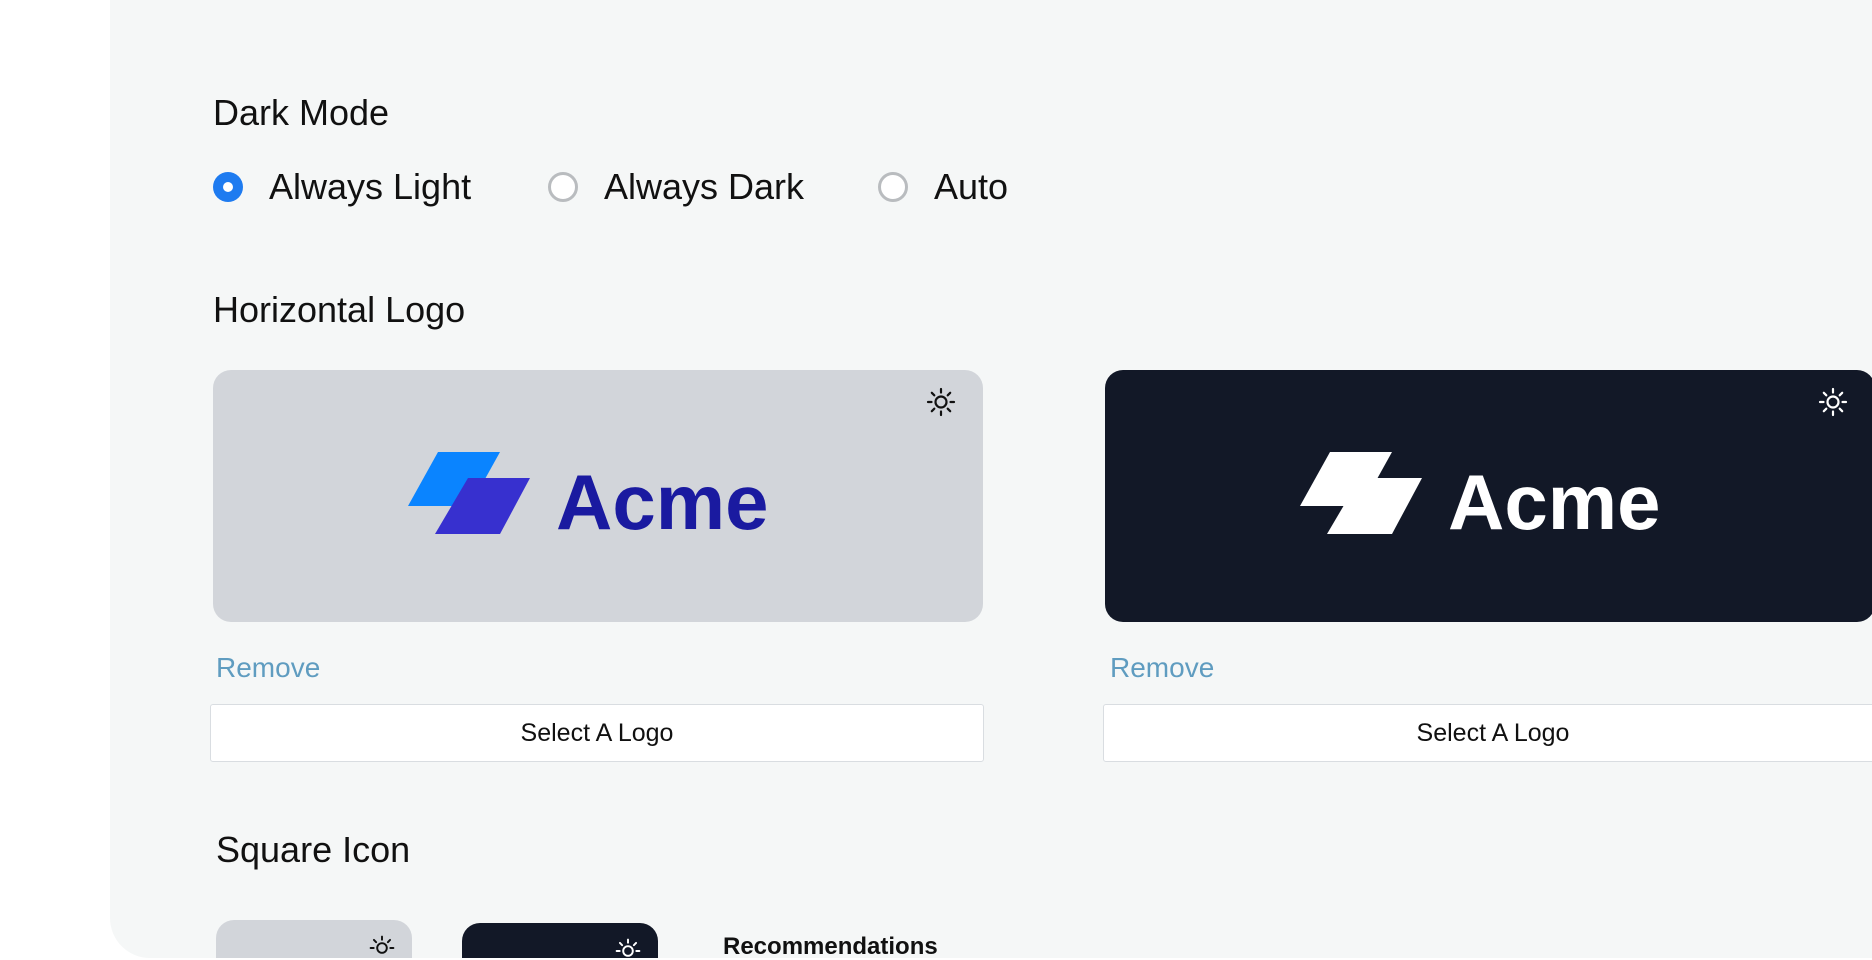  What do you see at coordinates (1487, 733) in the screenshot?
I see `select-dark-logo-button: Select A Logo` at bounding box center [1487, 733].